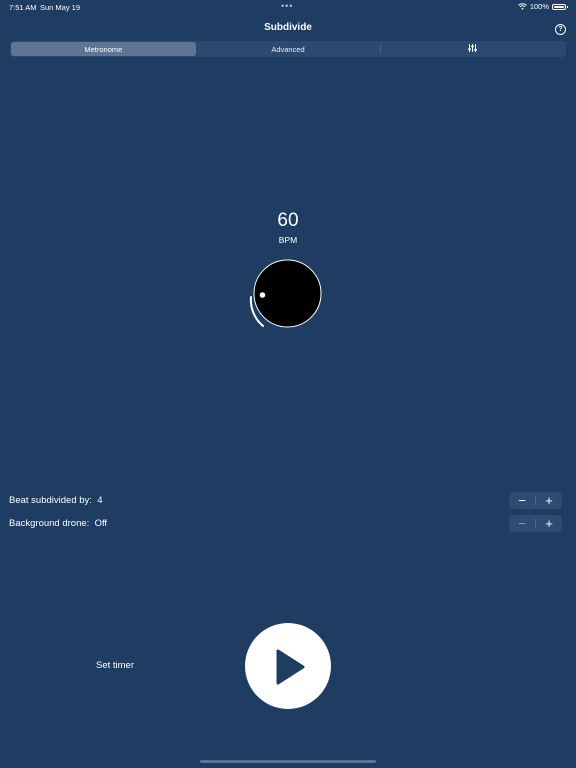 The height and width of the screenshot is (768, 576). I want to click on drone-decrement-button: −, so click(522, 523).